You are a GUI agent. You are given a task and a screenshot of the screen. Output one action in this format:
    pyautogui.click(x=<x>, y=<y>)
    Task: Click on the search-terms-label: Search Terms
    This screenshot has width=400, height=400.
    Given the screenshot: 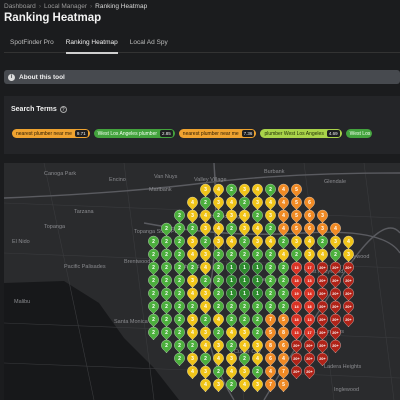 What is the action you would take?
    pyautogui.click(x=34, y=109)
    